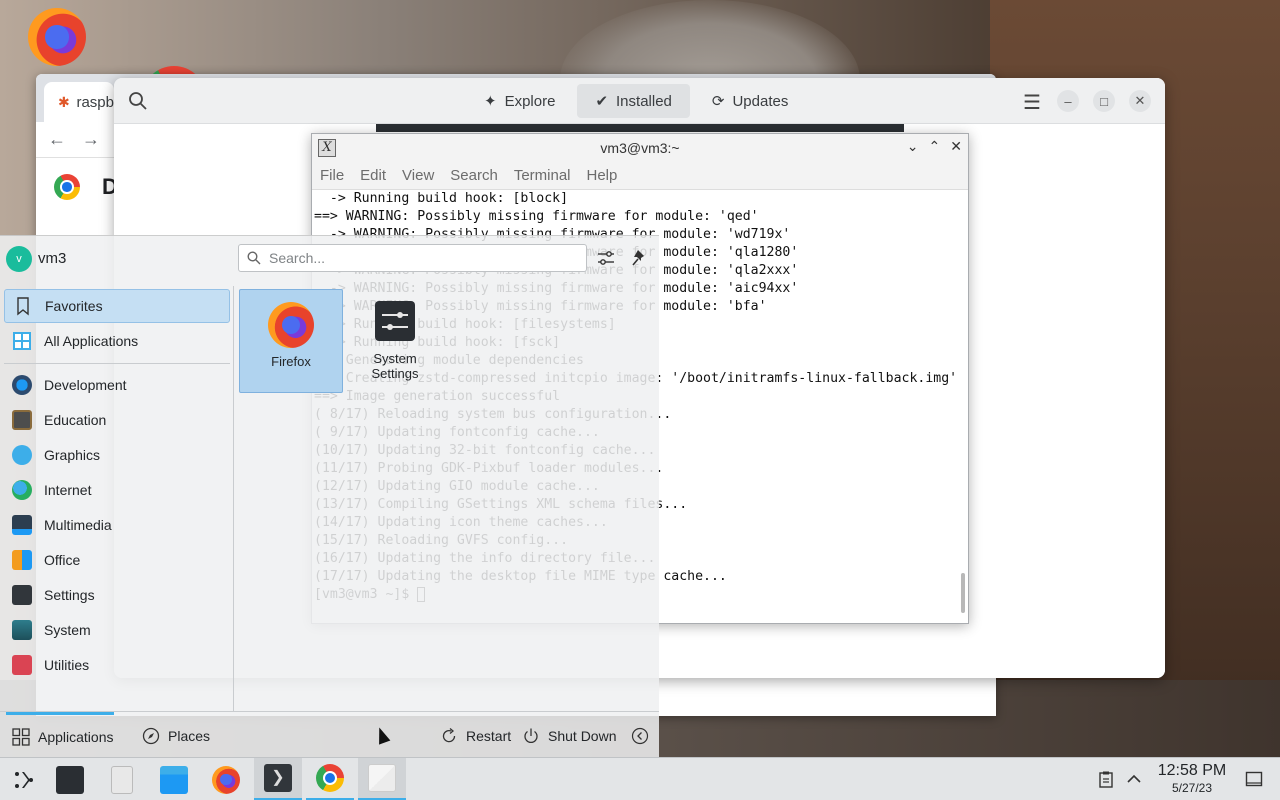 The width and height of the screenshot is (1280, 800). Describe the element at coordinates (569, 735) in the screenshot. I see `shutdown-button: Shut Down` at that location.